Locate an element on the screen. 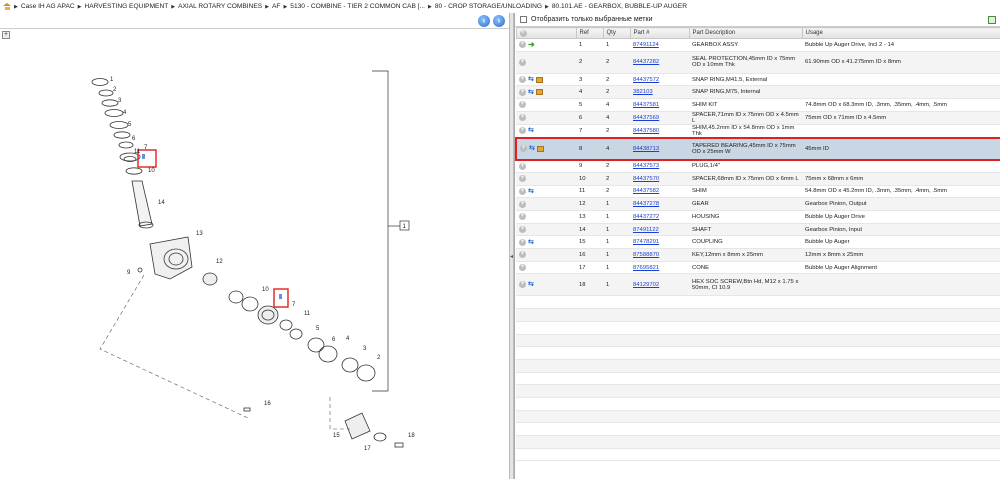  table-row: + ⇆ 3 2 84437572 SNAP RING,M41.5, External is located at coordinates (758, 80).